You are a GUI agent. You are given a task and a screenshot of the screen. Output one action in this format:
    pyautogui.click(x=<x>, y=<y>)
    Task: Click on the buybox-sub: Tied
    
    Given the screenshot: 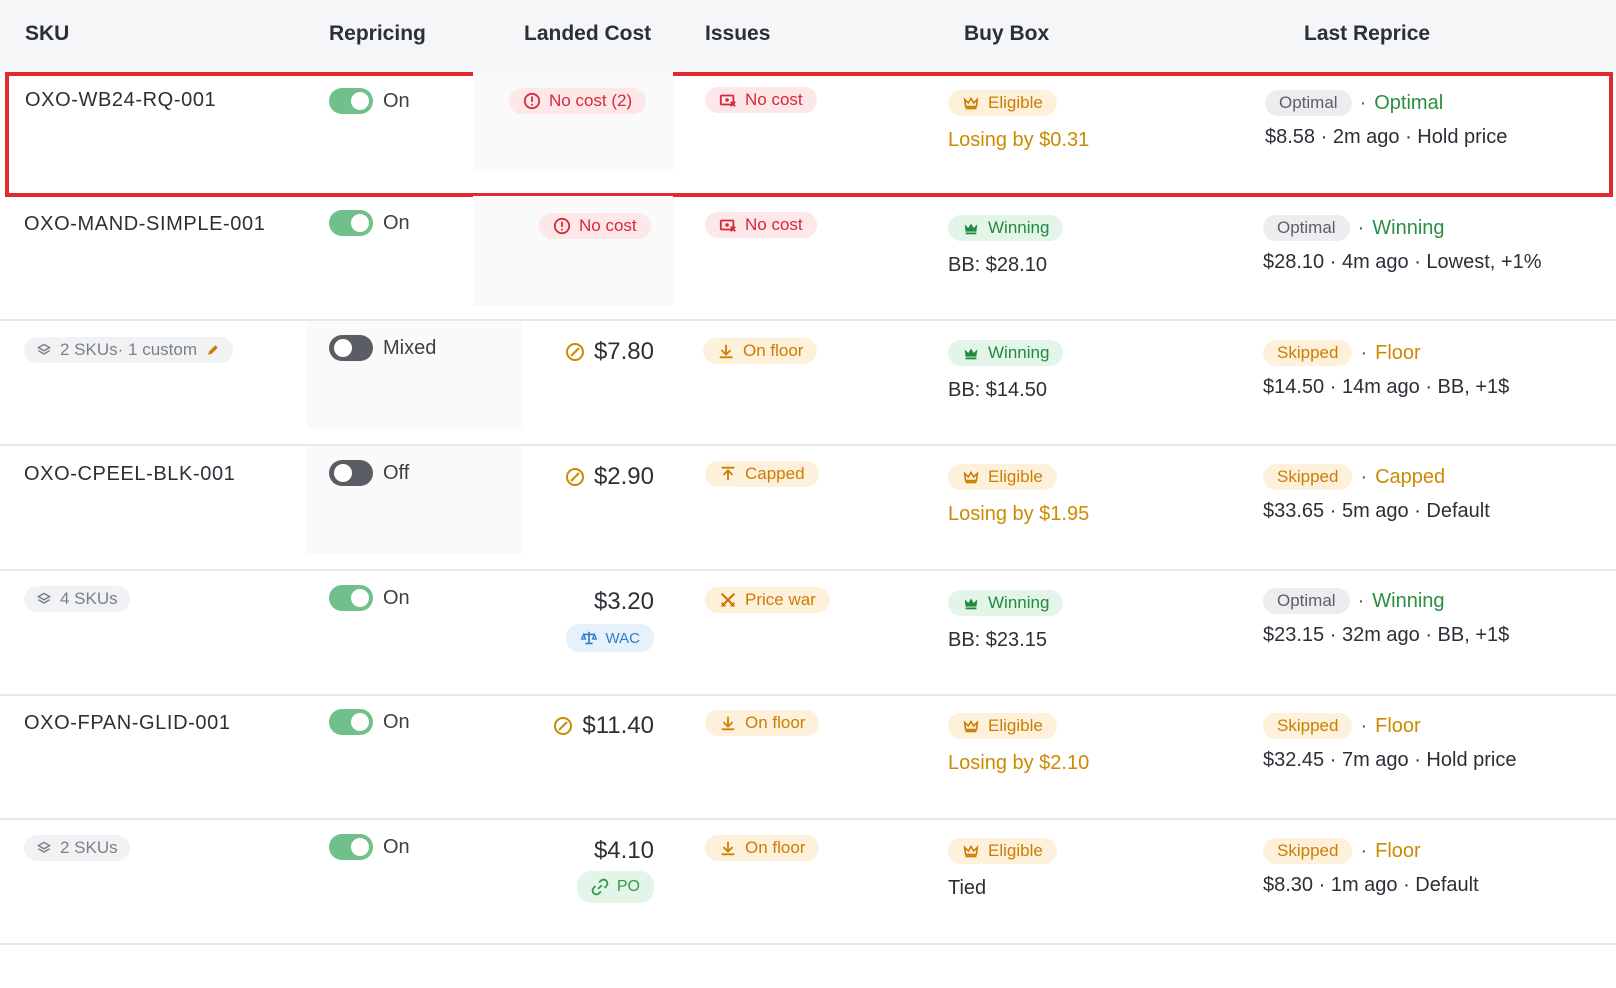 What is the action you would take?
    pyautogui.click(x=967, y=888)
    